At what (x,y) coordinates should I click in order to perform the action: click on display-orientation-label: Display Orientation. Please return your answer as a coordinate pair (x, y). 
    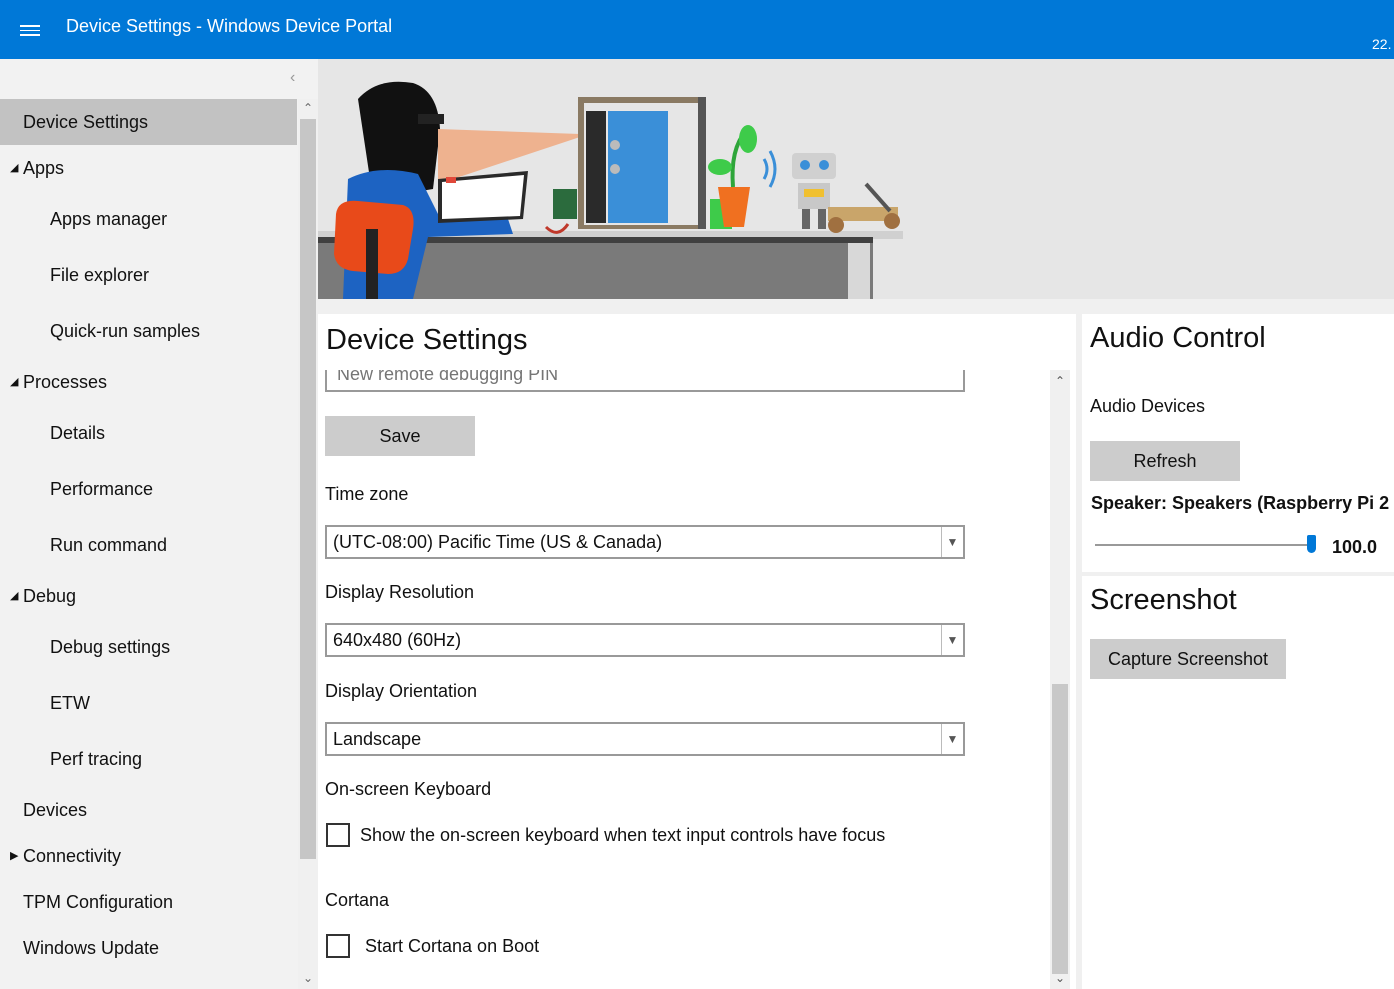
    Looking at the image, I should click on (401, 691).